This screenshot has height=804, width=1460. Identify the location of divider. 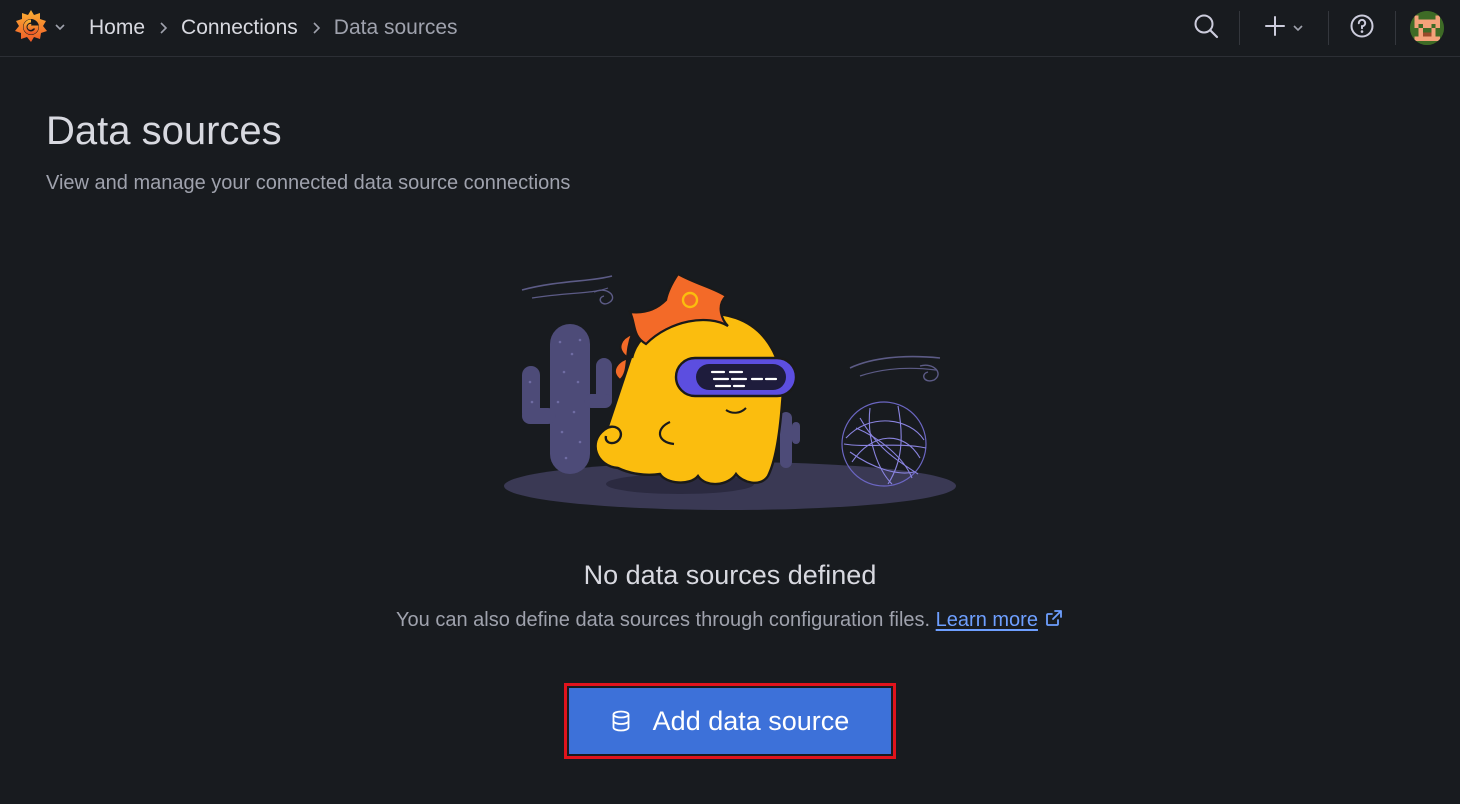
(1395, 28).